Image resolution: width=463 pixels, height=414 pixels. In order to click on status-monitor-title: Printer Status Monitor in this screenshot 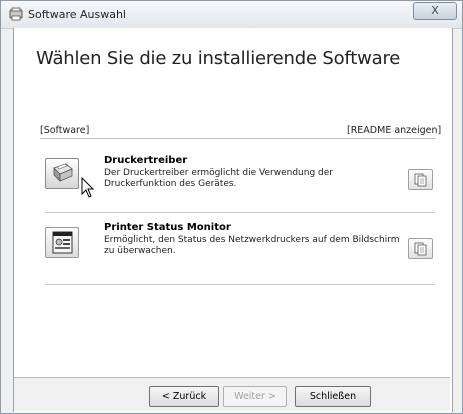, I will do `click(167, 227)`.